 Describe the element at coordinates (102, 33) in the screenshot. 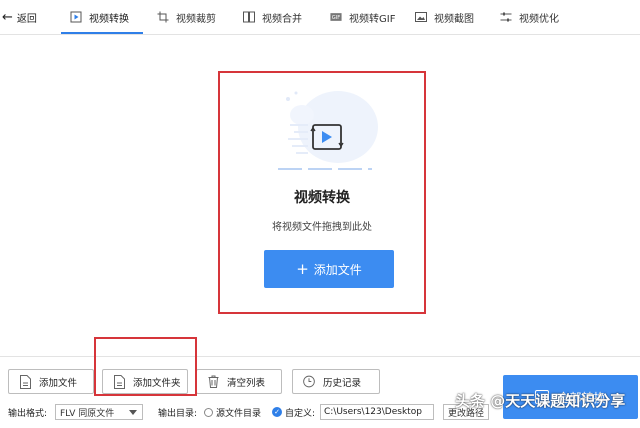

I see `active-tab-indicator` at that location.